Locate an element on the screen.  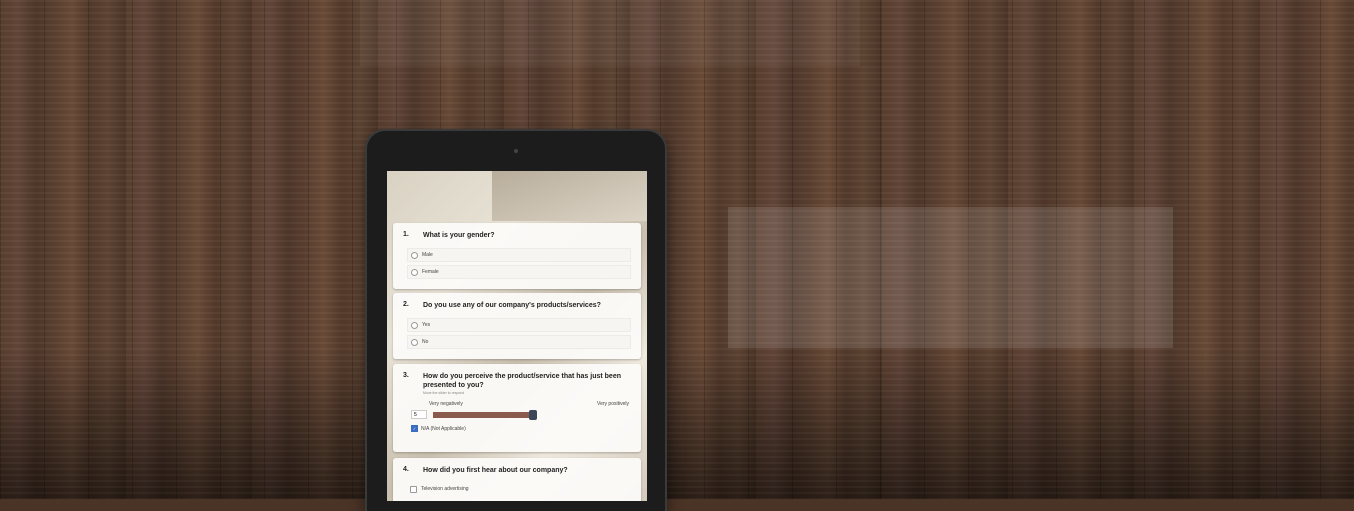
option-television-advertising: Television advertising is located at coordinates (519, 489).